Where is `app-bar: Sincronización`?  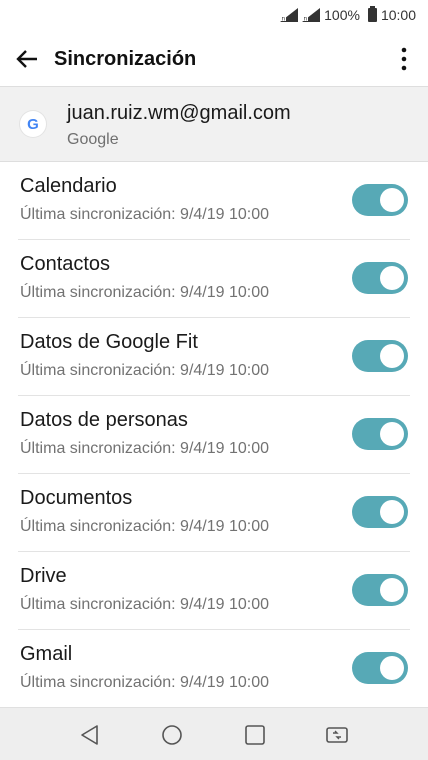
app-bar: Sincronización is located at coordinates (214, 59).